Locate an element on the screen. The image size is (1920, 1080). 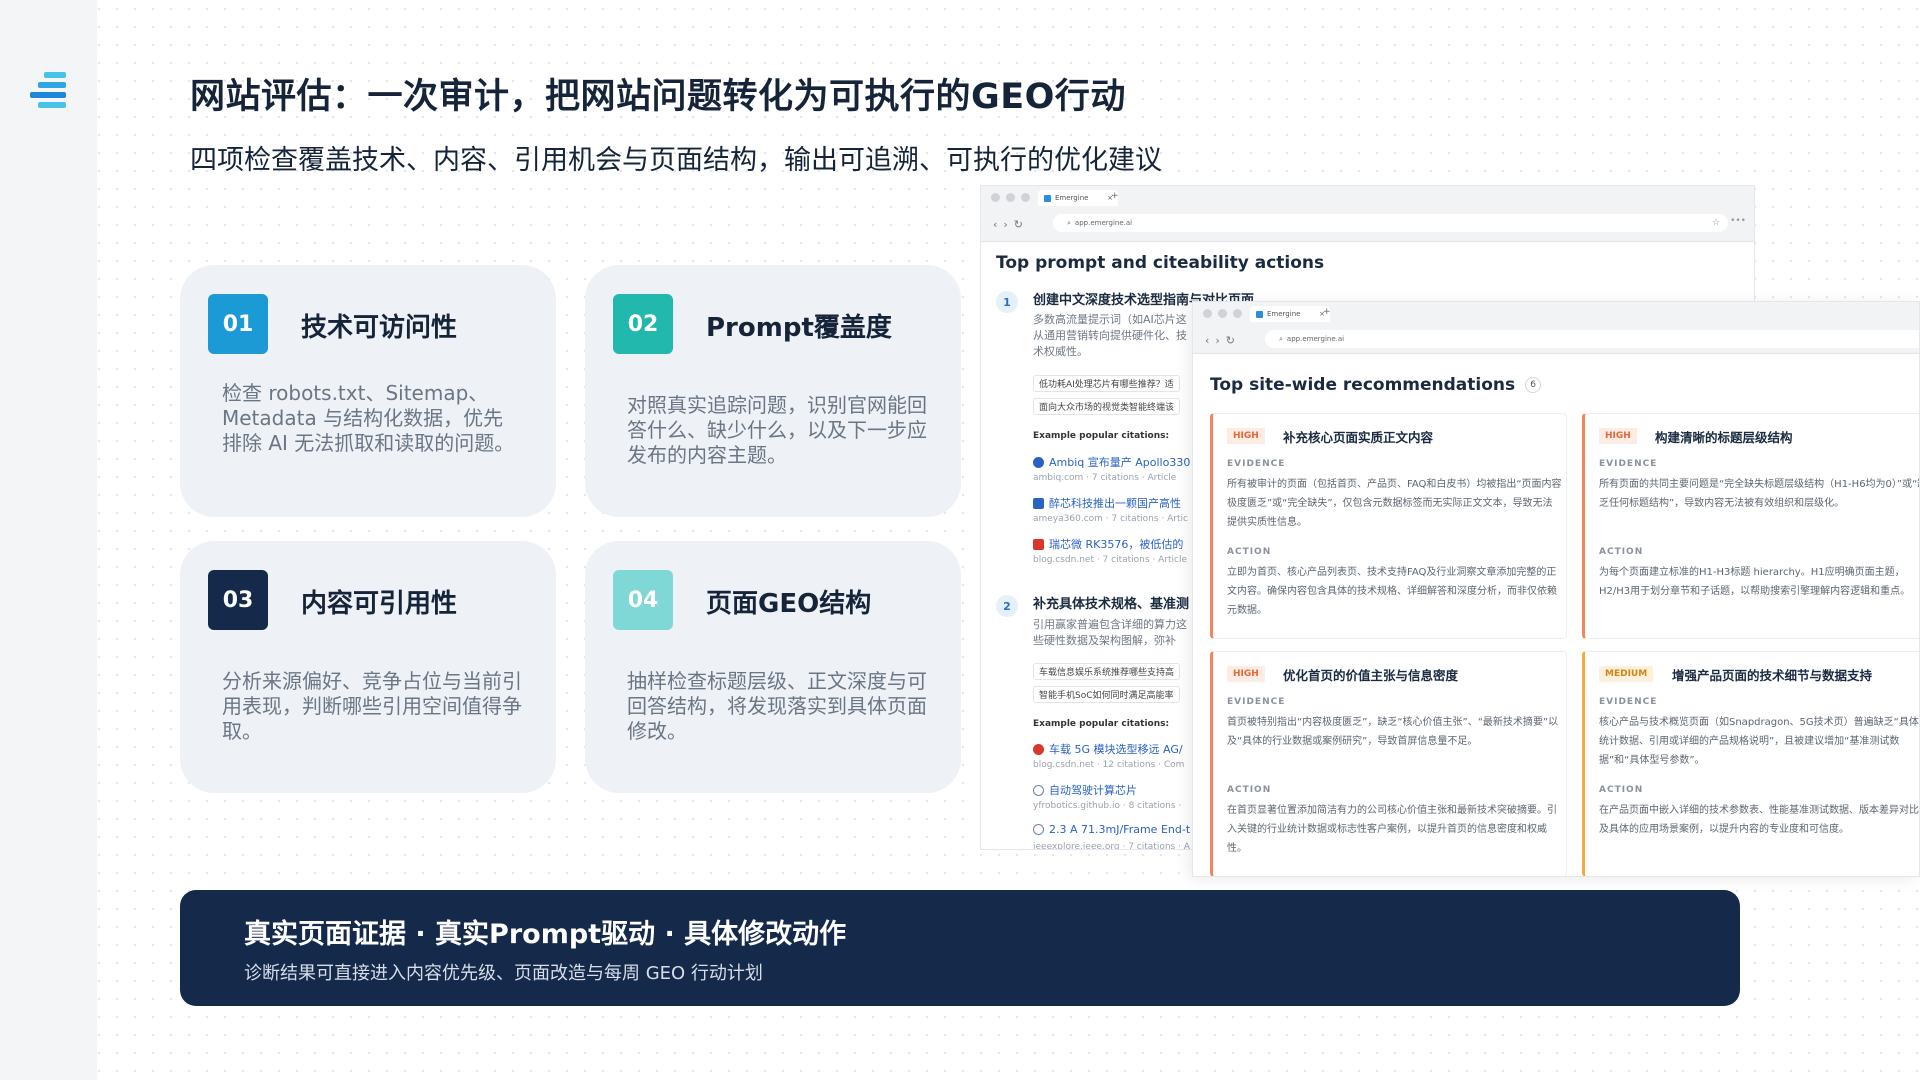
citation-link: 2.3 A 71.3mJ/Frame End-t is located at coordinates (1111, 829).